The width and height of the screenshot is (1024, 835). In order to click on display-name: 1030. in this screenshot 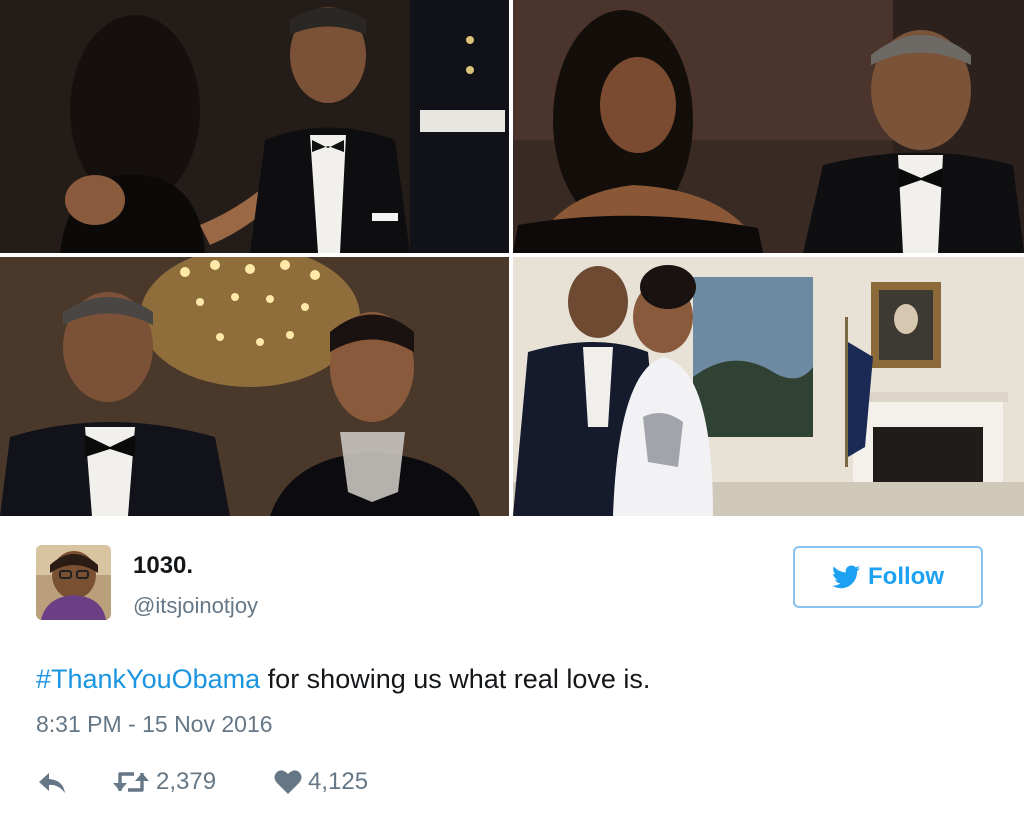, I will do `click(163, 566)`.